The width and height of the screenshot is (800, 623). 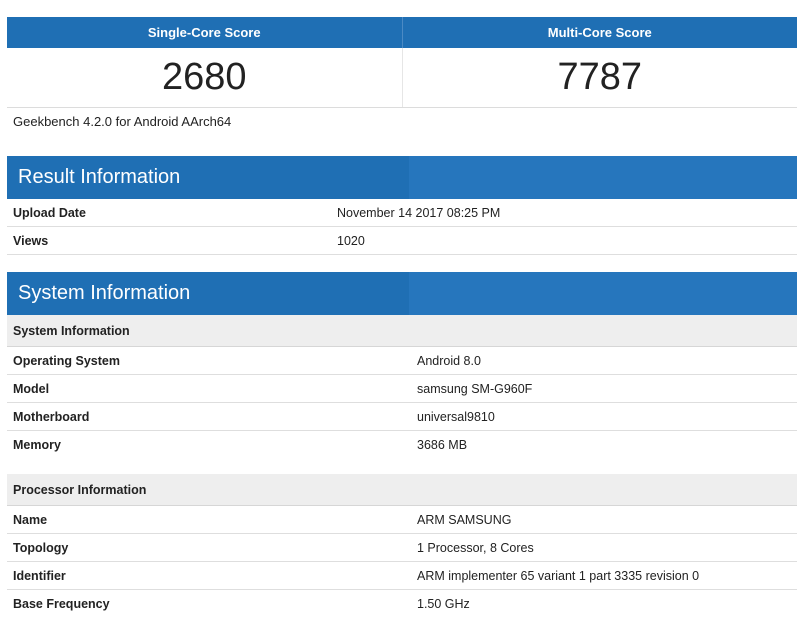 I want to click on motherboard-value: universal9810, so click(x=599, y=416).